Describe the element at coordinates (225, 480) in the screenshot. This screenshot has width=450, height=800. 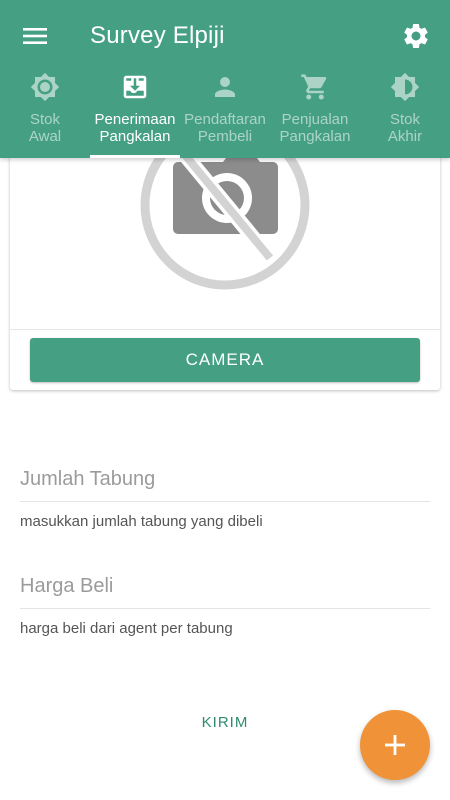
I see `jumlah-tabung-input` at that location.